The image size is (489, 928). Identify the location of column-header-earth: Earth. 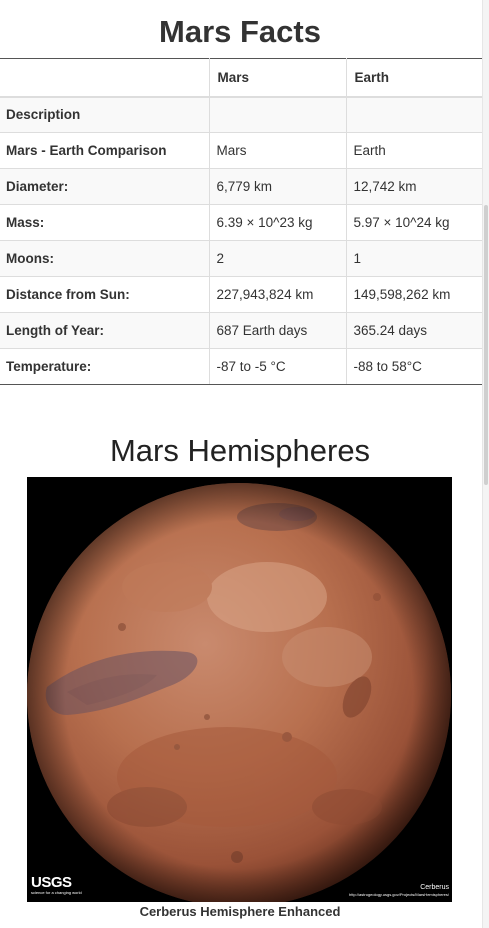
(414, 78).